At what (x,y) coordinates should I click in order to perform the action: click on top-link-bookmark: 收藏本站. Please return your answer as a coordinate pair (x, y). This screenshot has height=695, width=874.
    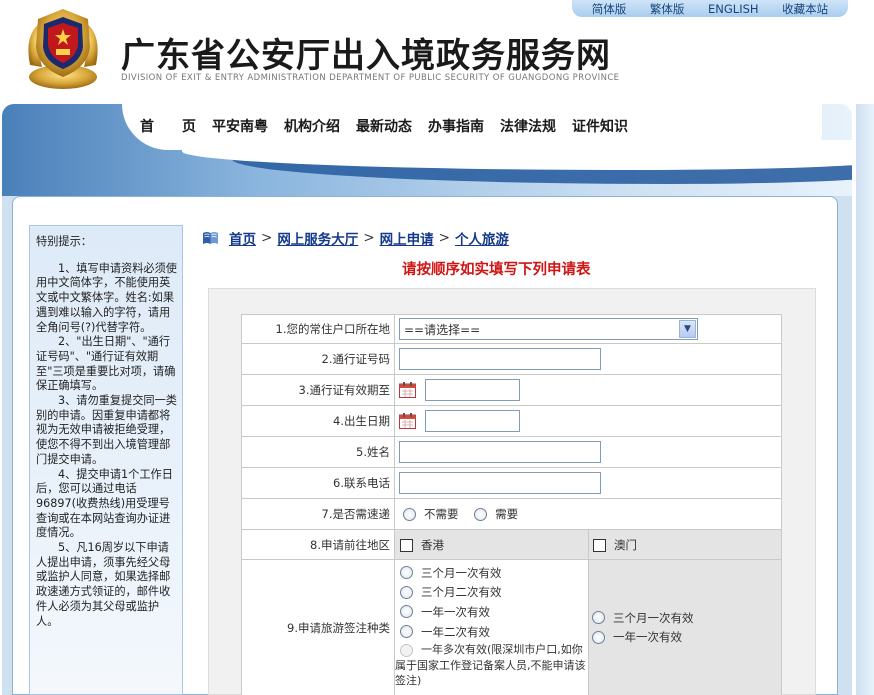
    Looking at the image, I should click on (805, 9).